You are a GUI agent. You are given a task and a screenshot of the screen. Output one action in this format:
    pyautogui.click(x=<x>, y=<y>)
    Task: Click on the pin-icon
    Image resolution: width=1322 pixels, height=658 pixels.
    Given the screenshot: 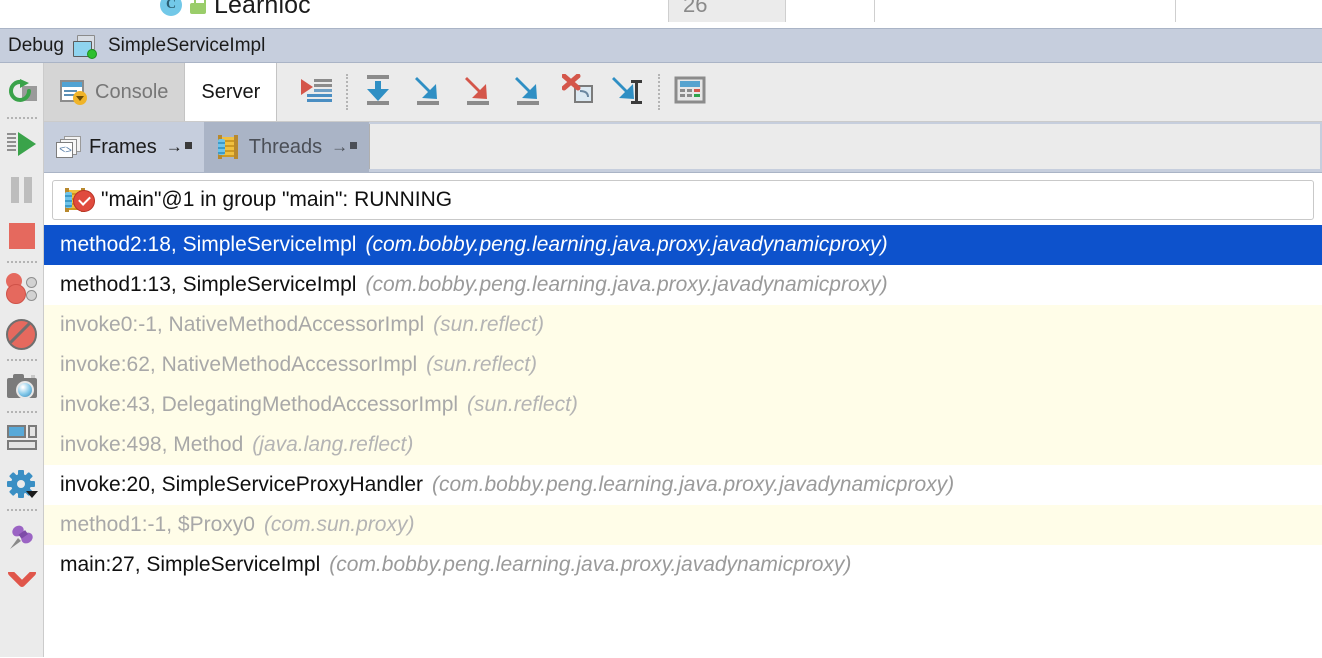 What is the action you would take?
    pyautogui.click(x=22, y=536)
    